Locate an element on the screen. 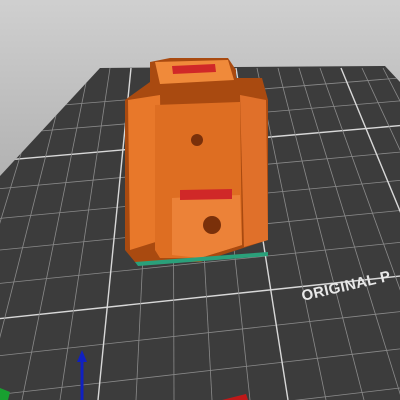 The height and width of the screenshot is (400, 400). bed-label: ORIGINAL P is located at coordinates (346, 286).